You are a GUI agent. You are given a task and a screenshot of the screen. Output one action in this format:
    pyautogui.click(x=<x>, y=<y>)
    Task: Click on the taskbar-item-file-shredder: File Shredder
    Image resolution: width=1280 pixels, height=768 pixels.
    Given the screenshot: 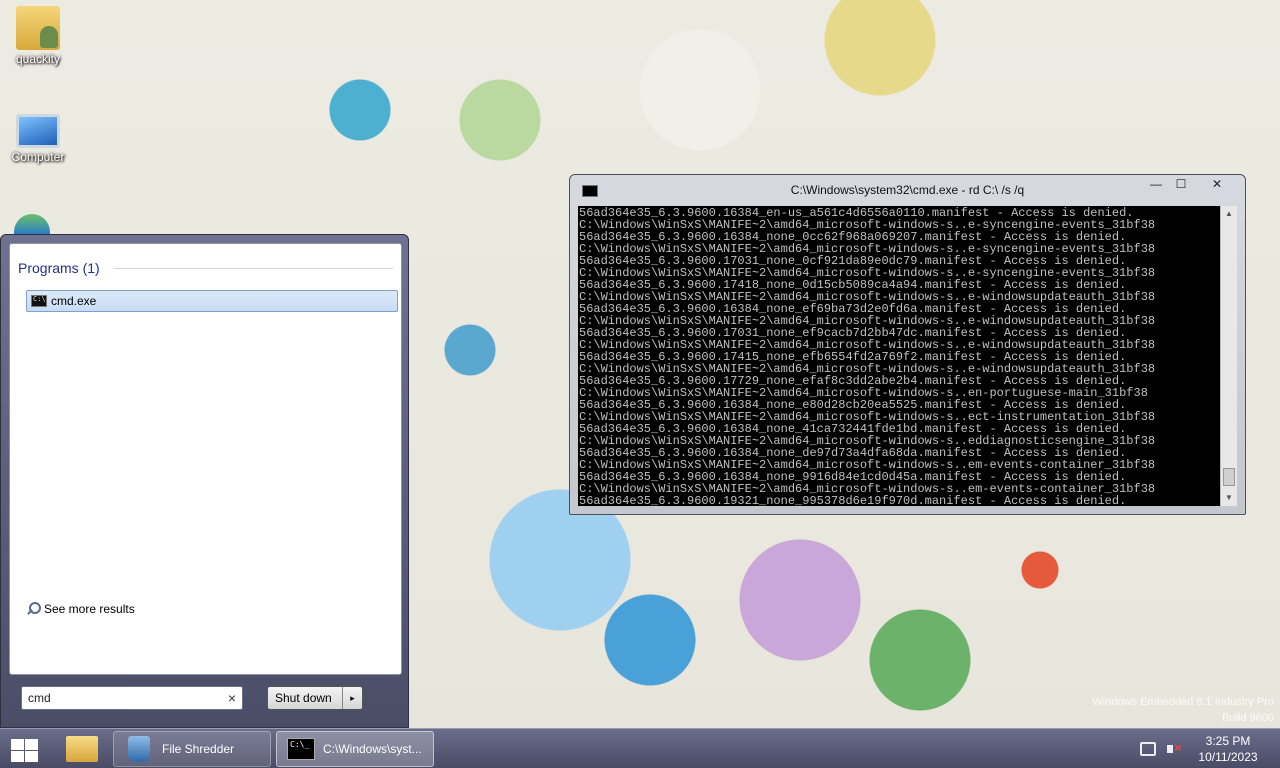 What is the action you would take?
    pyautogui.click(x=192, y=749)
    